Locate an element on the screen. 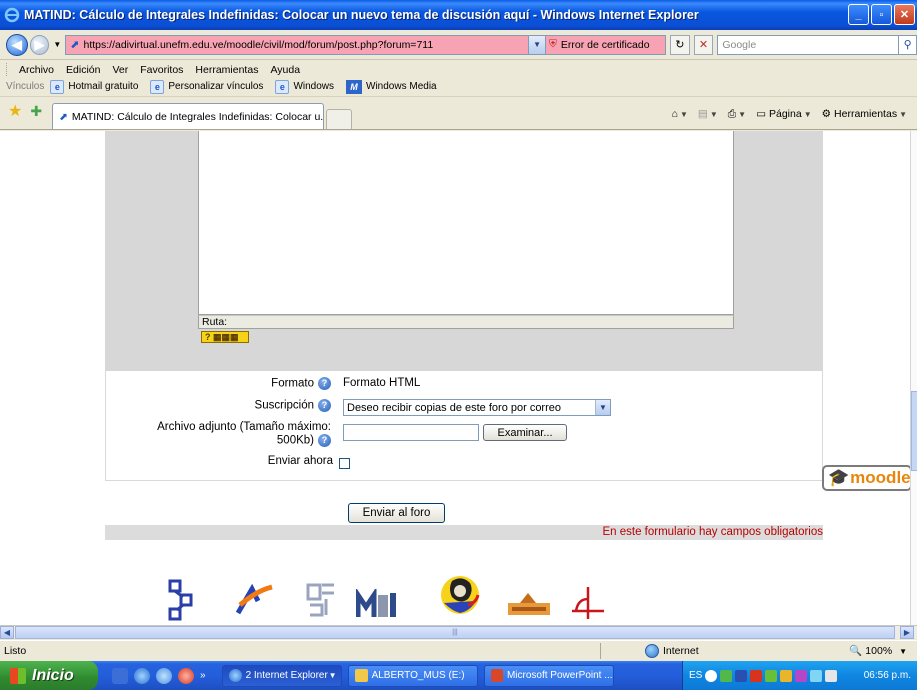  certificate-error-label: Error de certificado is located at coordinates (605, 44).